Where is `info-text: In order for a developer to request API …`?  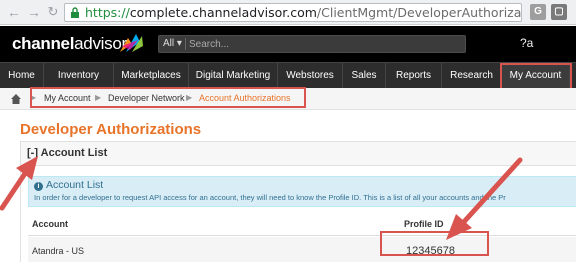
info-text: In order for a developer to request API … is located at coordinates (270, 197).